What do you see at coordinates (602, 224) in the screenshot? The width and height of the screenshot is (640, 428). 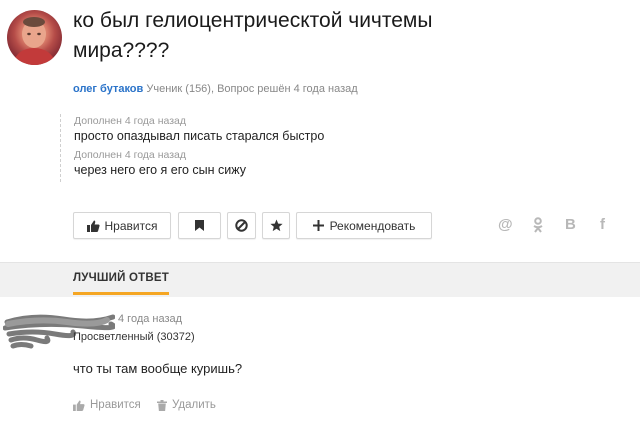 I see `share-facebook-icon: f` at bounding box center [602, 224].